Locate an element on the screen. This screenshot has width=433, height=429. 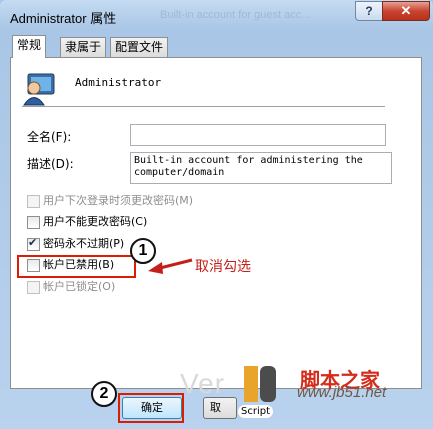
arrow-icon is located at coordinates (170, 266).